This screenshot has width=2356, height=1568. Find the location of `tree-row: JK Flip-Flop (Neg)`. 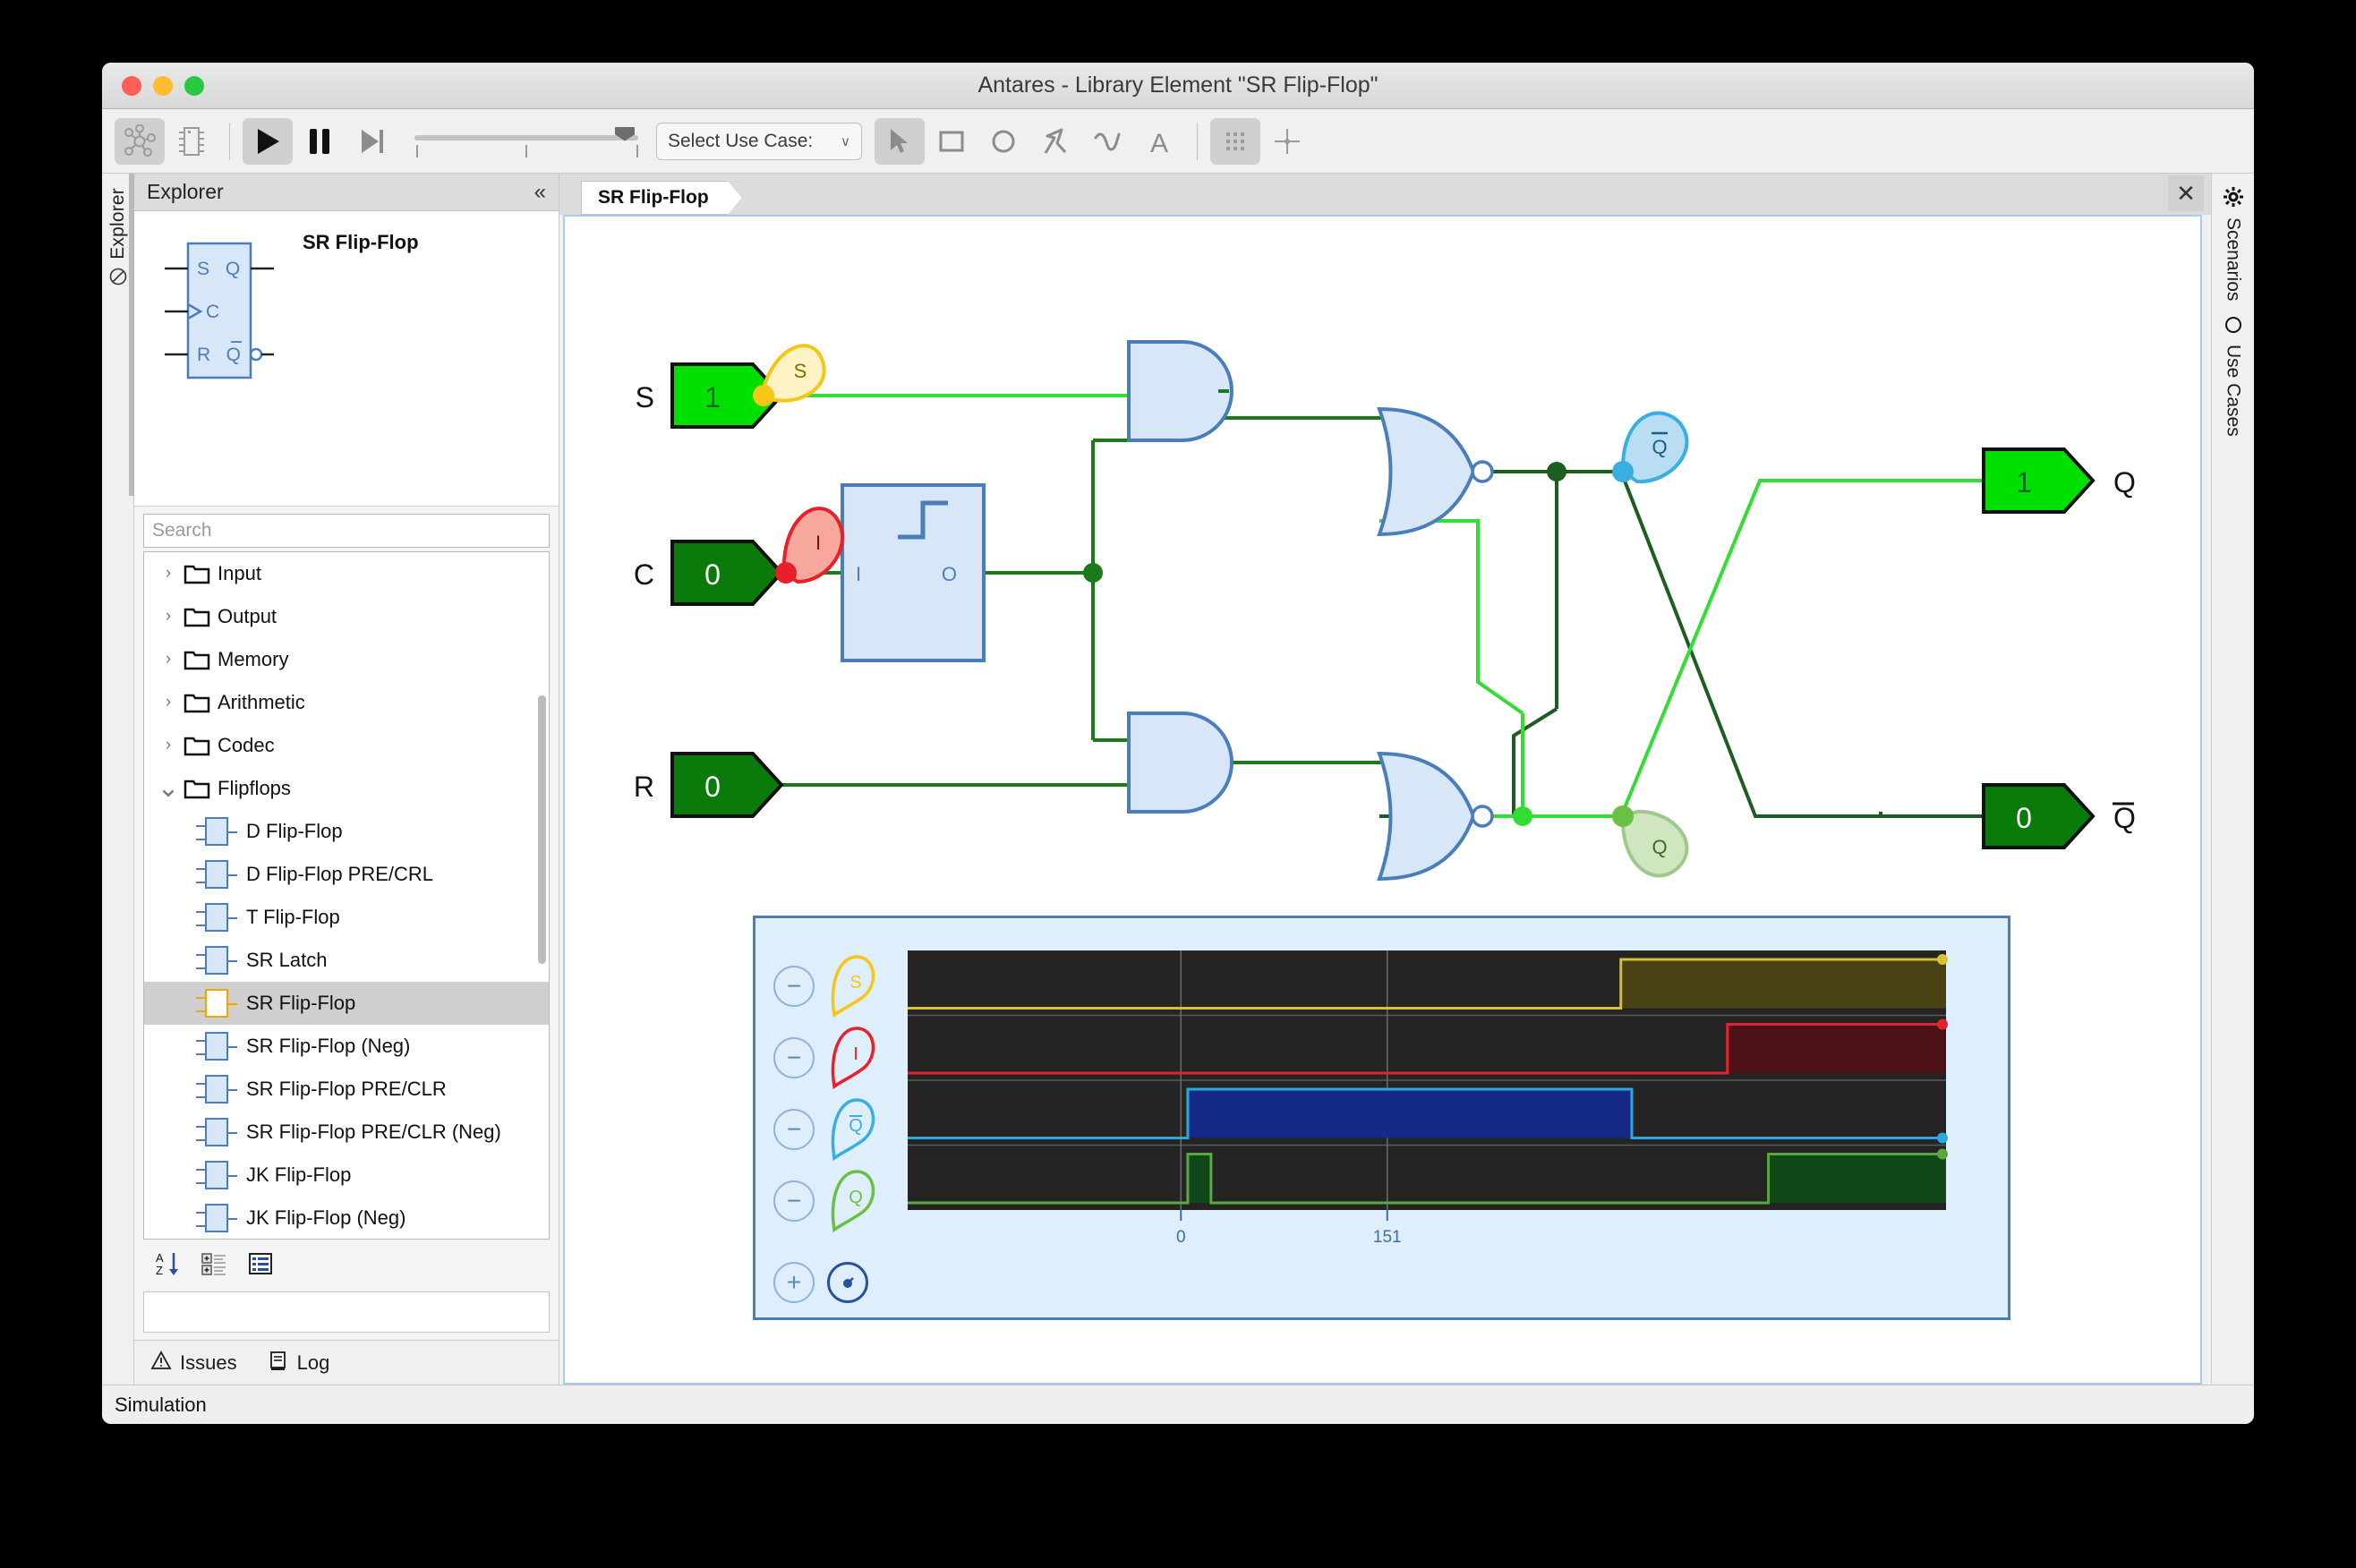

tree-row: JK Flip-Flop (Neg) is located at coordinates (347, 1218).